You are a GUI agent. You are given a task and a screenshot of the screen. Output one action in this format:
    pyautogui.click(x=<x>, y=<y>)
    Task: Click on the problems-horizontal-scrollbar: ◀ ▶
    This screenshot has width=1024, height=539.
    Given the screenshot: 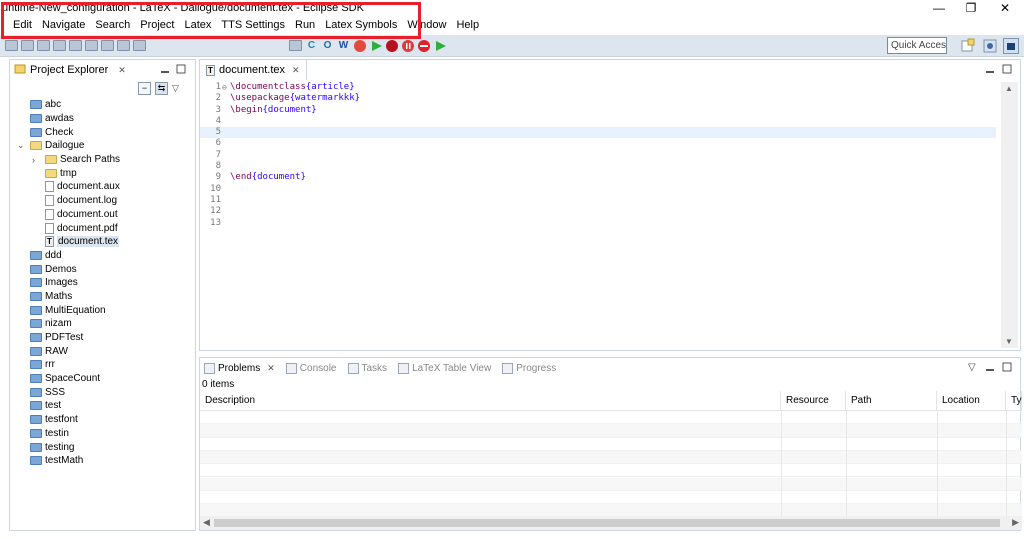 What is the action you would take?
    pyautogui.click(x=611, y=523)
    